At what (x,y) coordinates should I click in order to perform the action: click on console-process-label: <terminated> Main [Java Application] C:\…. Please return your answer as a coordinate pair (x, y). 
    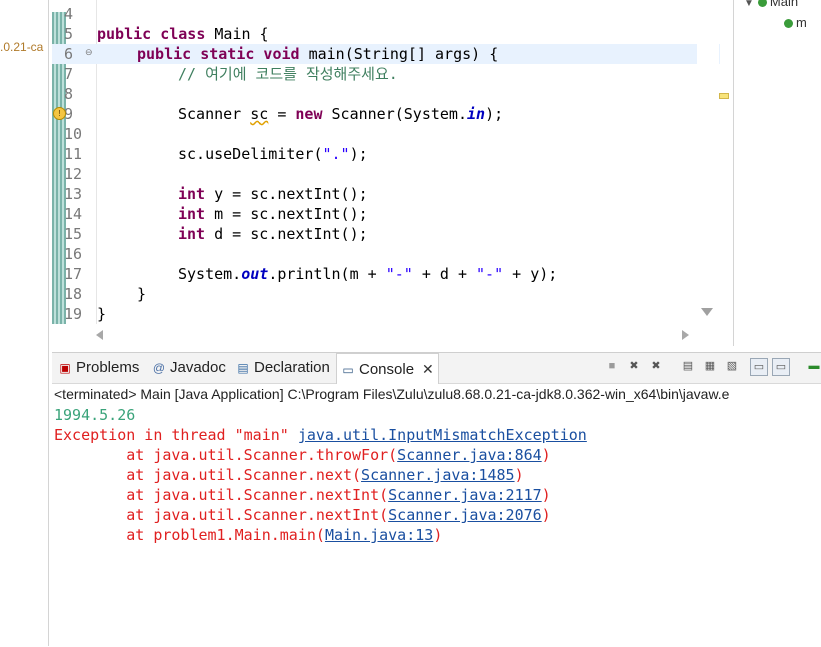
    Looking at the image, I should click on (436, 394).